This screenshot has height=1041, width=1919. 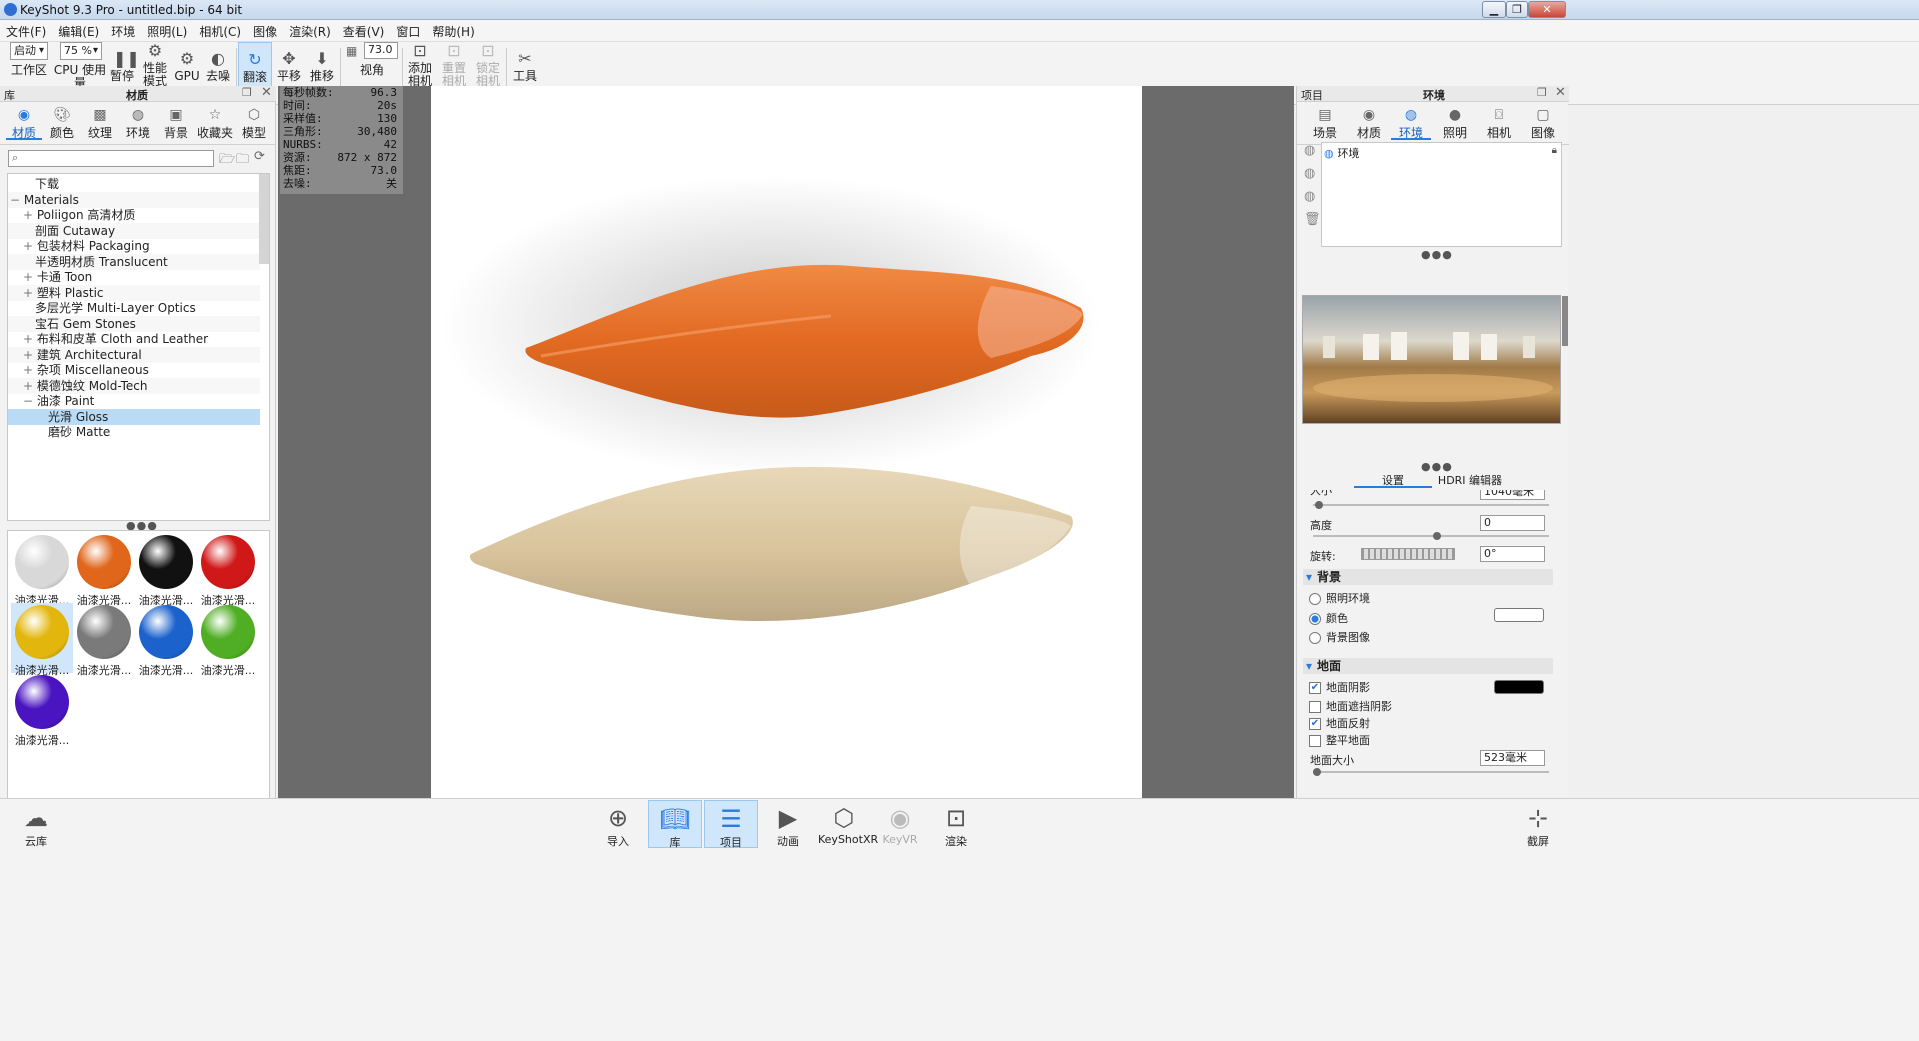 I want to click on tree-item: 半透明材质 Translucent, so click(x=134, y=261).